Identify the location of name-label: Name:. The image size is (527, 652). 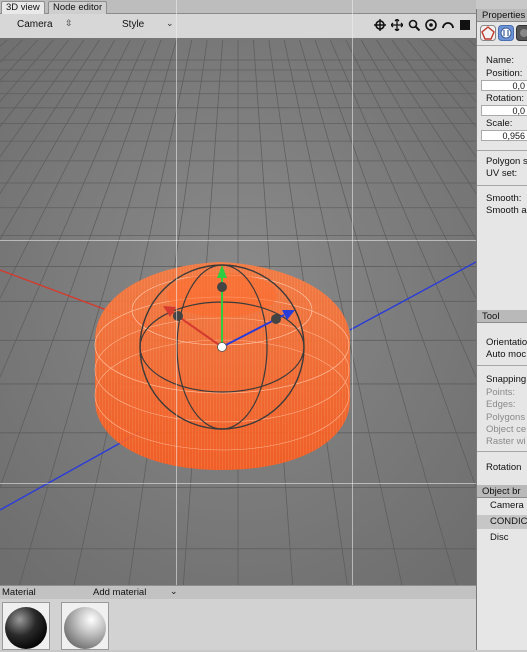
(500, 60).